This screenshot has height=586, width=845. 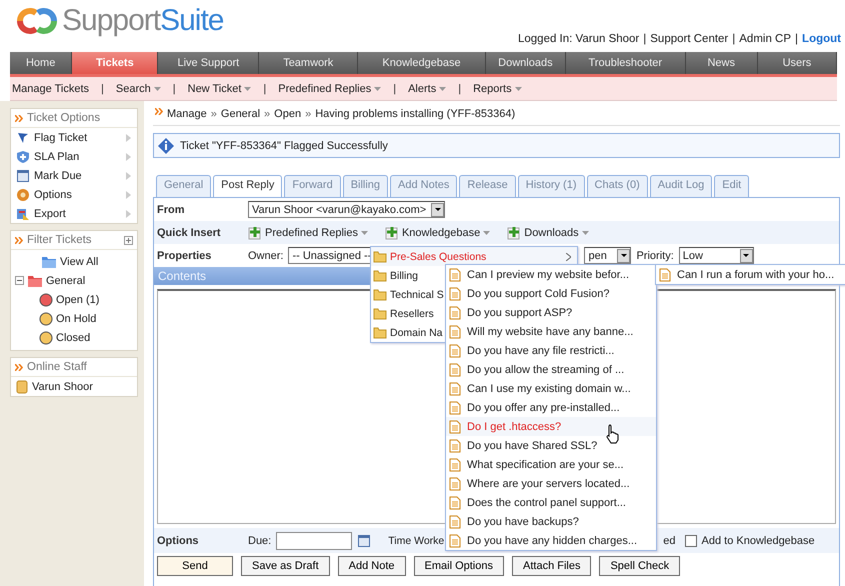 What do you see at coordinates (178, 540) in the screenshot?
I see `field-label: Options` at bounding box center [178, 540].